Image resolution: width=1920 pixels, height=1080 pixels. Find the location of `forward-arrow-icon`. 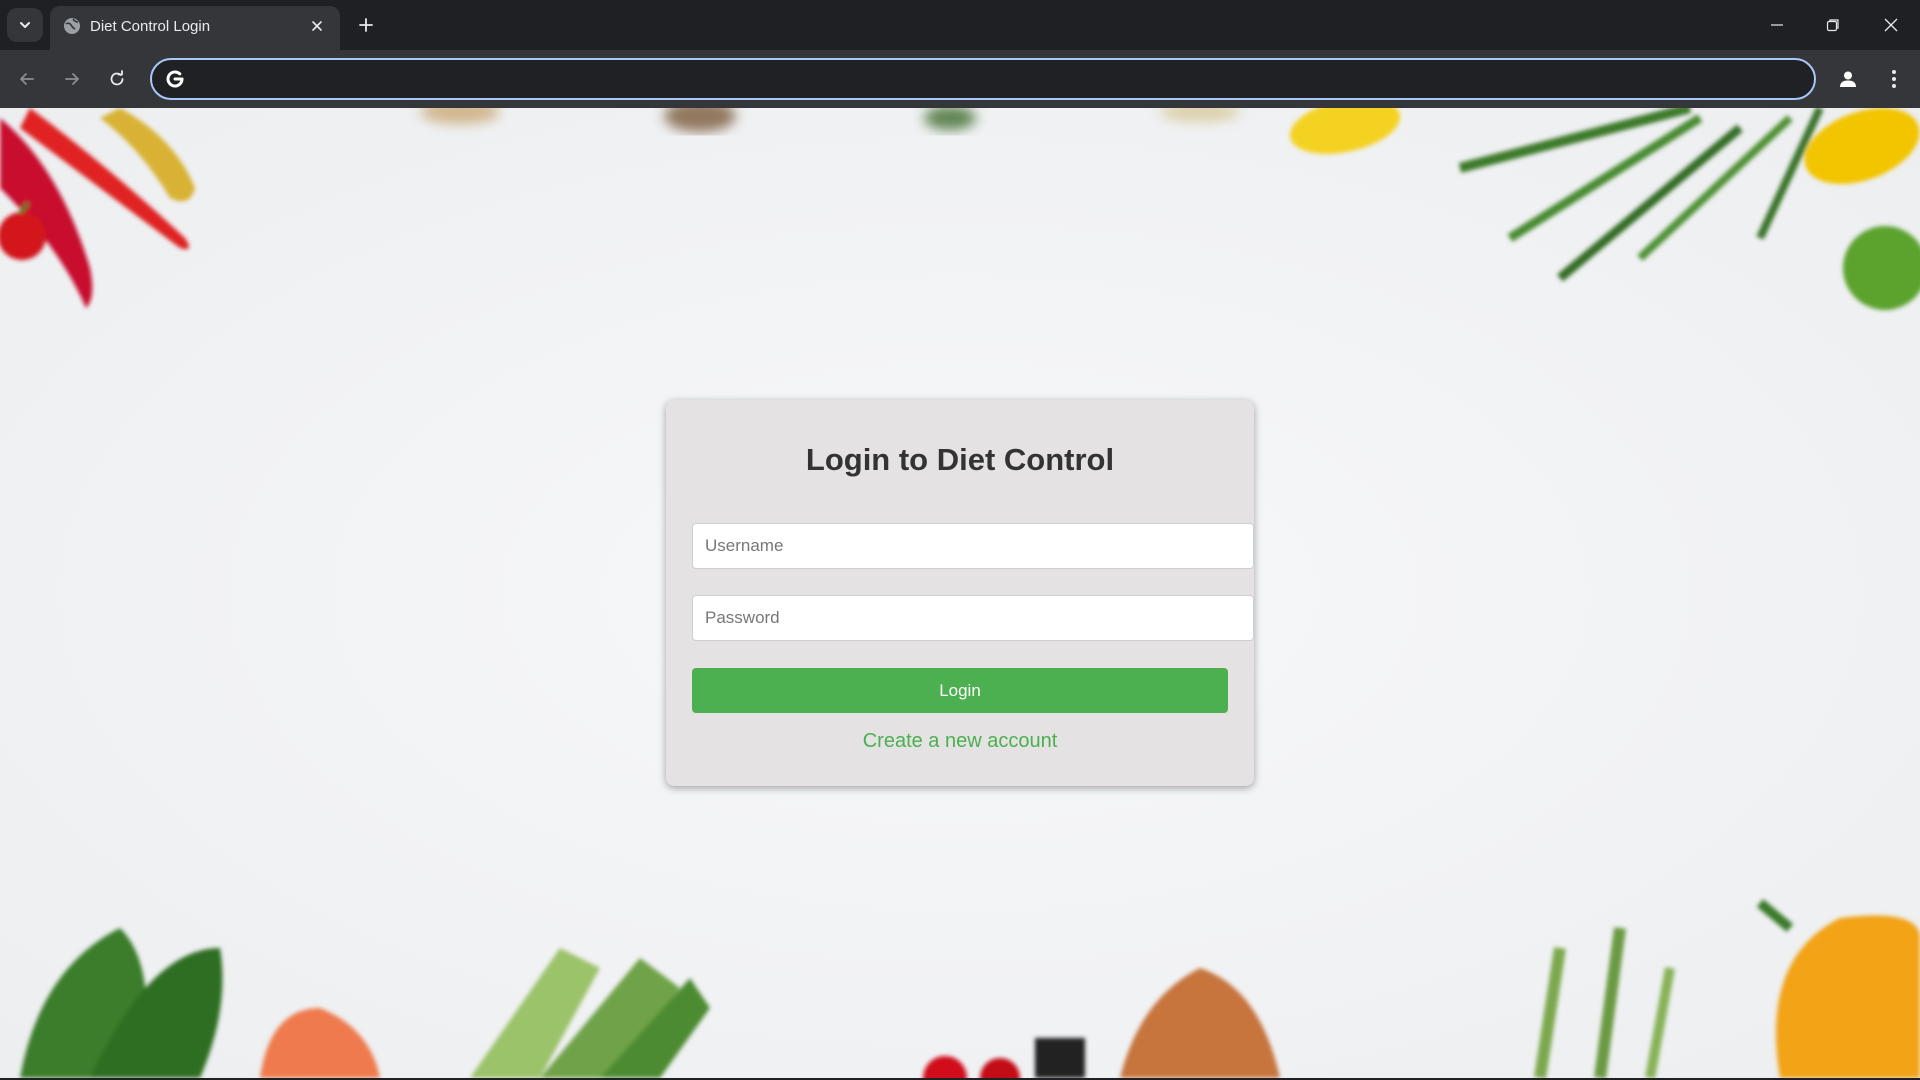

forward-arrow-icon is located at coordinates (72, 79).